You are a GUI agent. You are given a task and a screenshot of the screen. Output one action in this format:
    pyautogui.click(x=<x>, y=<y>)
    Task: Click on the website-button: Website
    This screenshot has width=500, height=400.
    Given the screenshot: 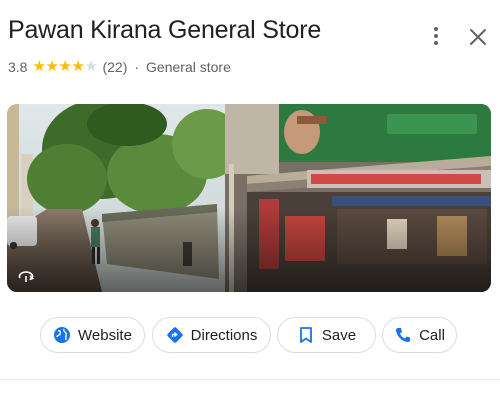 What is the action you would take?
    pyautogui.click(x=92, y=335)
    